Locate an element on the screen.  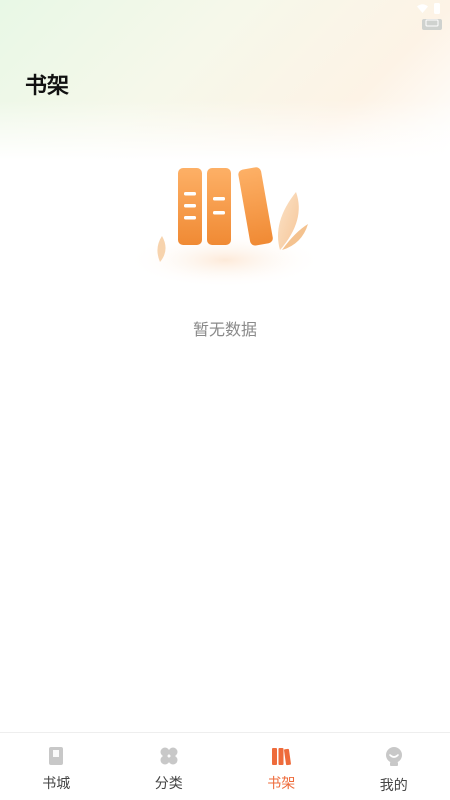
page-title: 书架 is located at coordinates (47, 86).